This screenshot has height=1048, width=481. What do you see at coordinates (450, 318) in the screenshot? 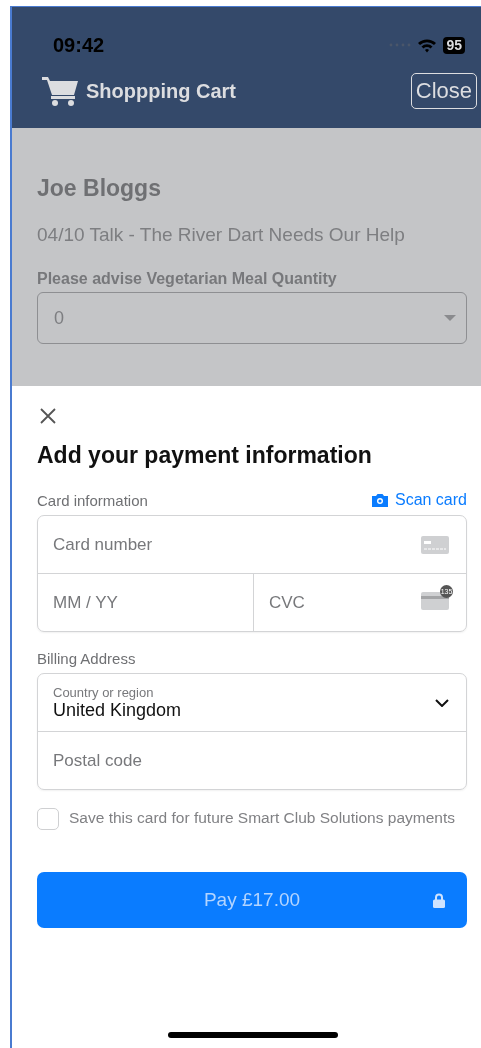
I see `dropdown-arrow-icon` at bounding box center [450, 318].